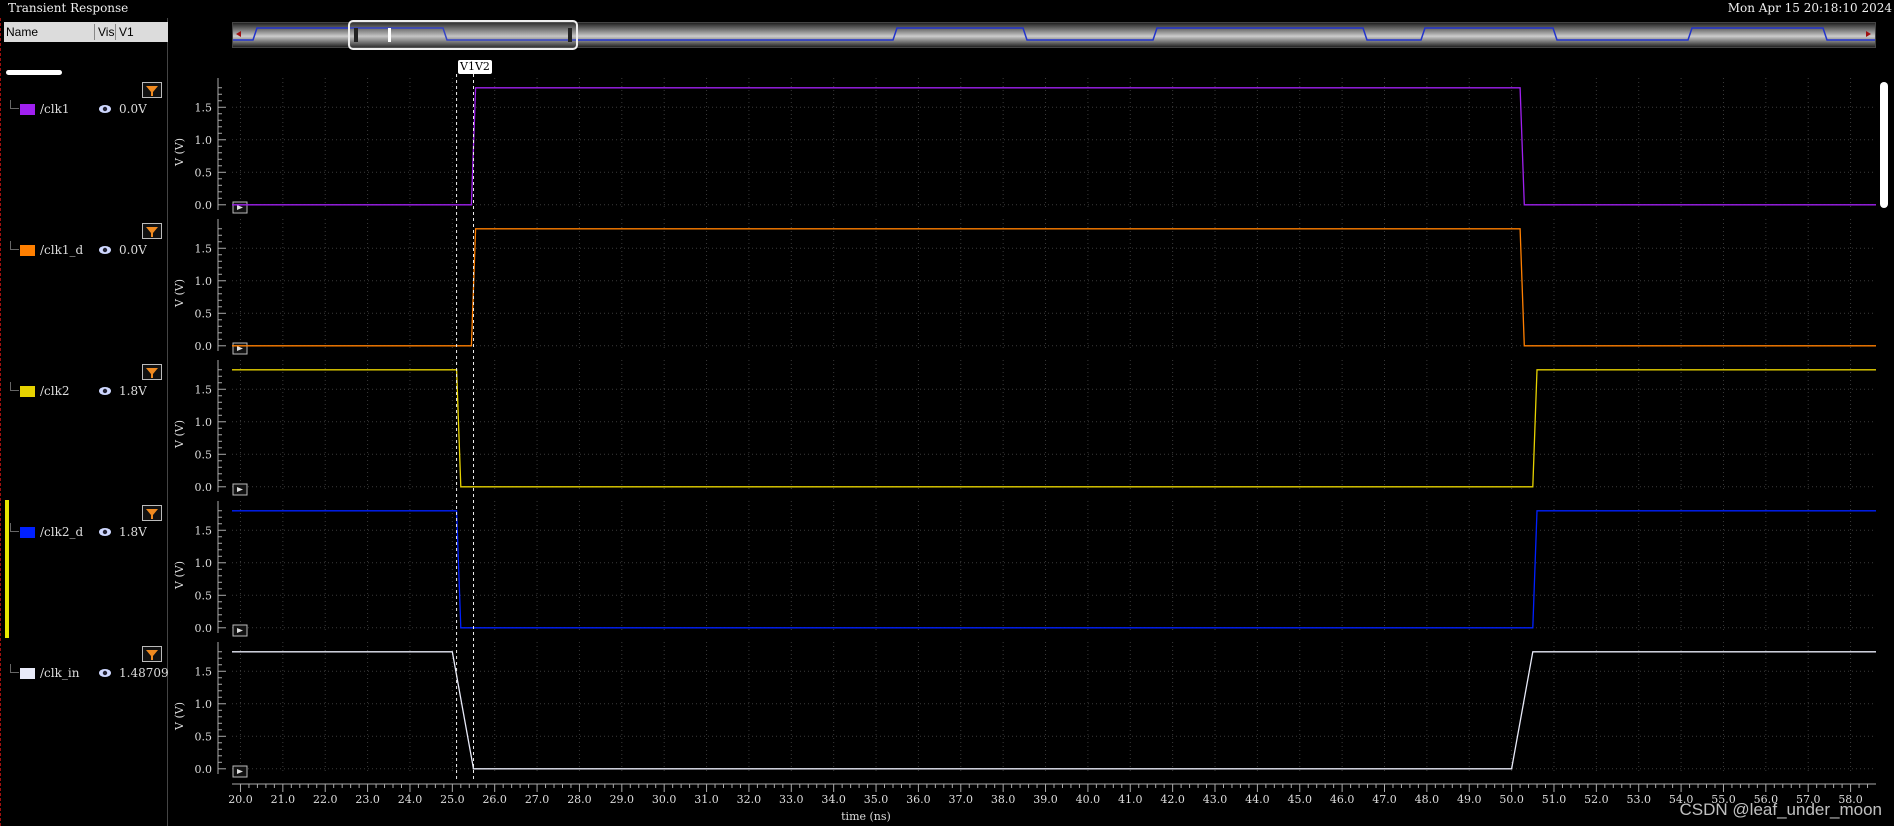 This screenshot has height=826, width=1894. I want to click on x-tick-label: 27.0, so click(537, 799).